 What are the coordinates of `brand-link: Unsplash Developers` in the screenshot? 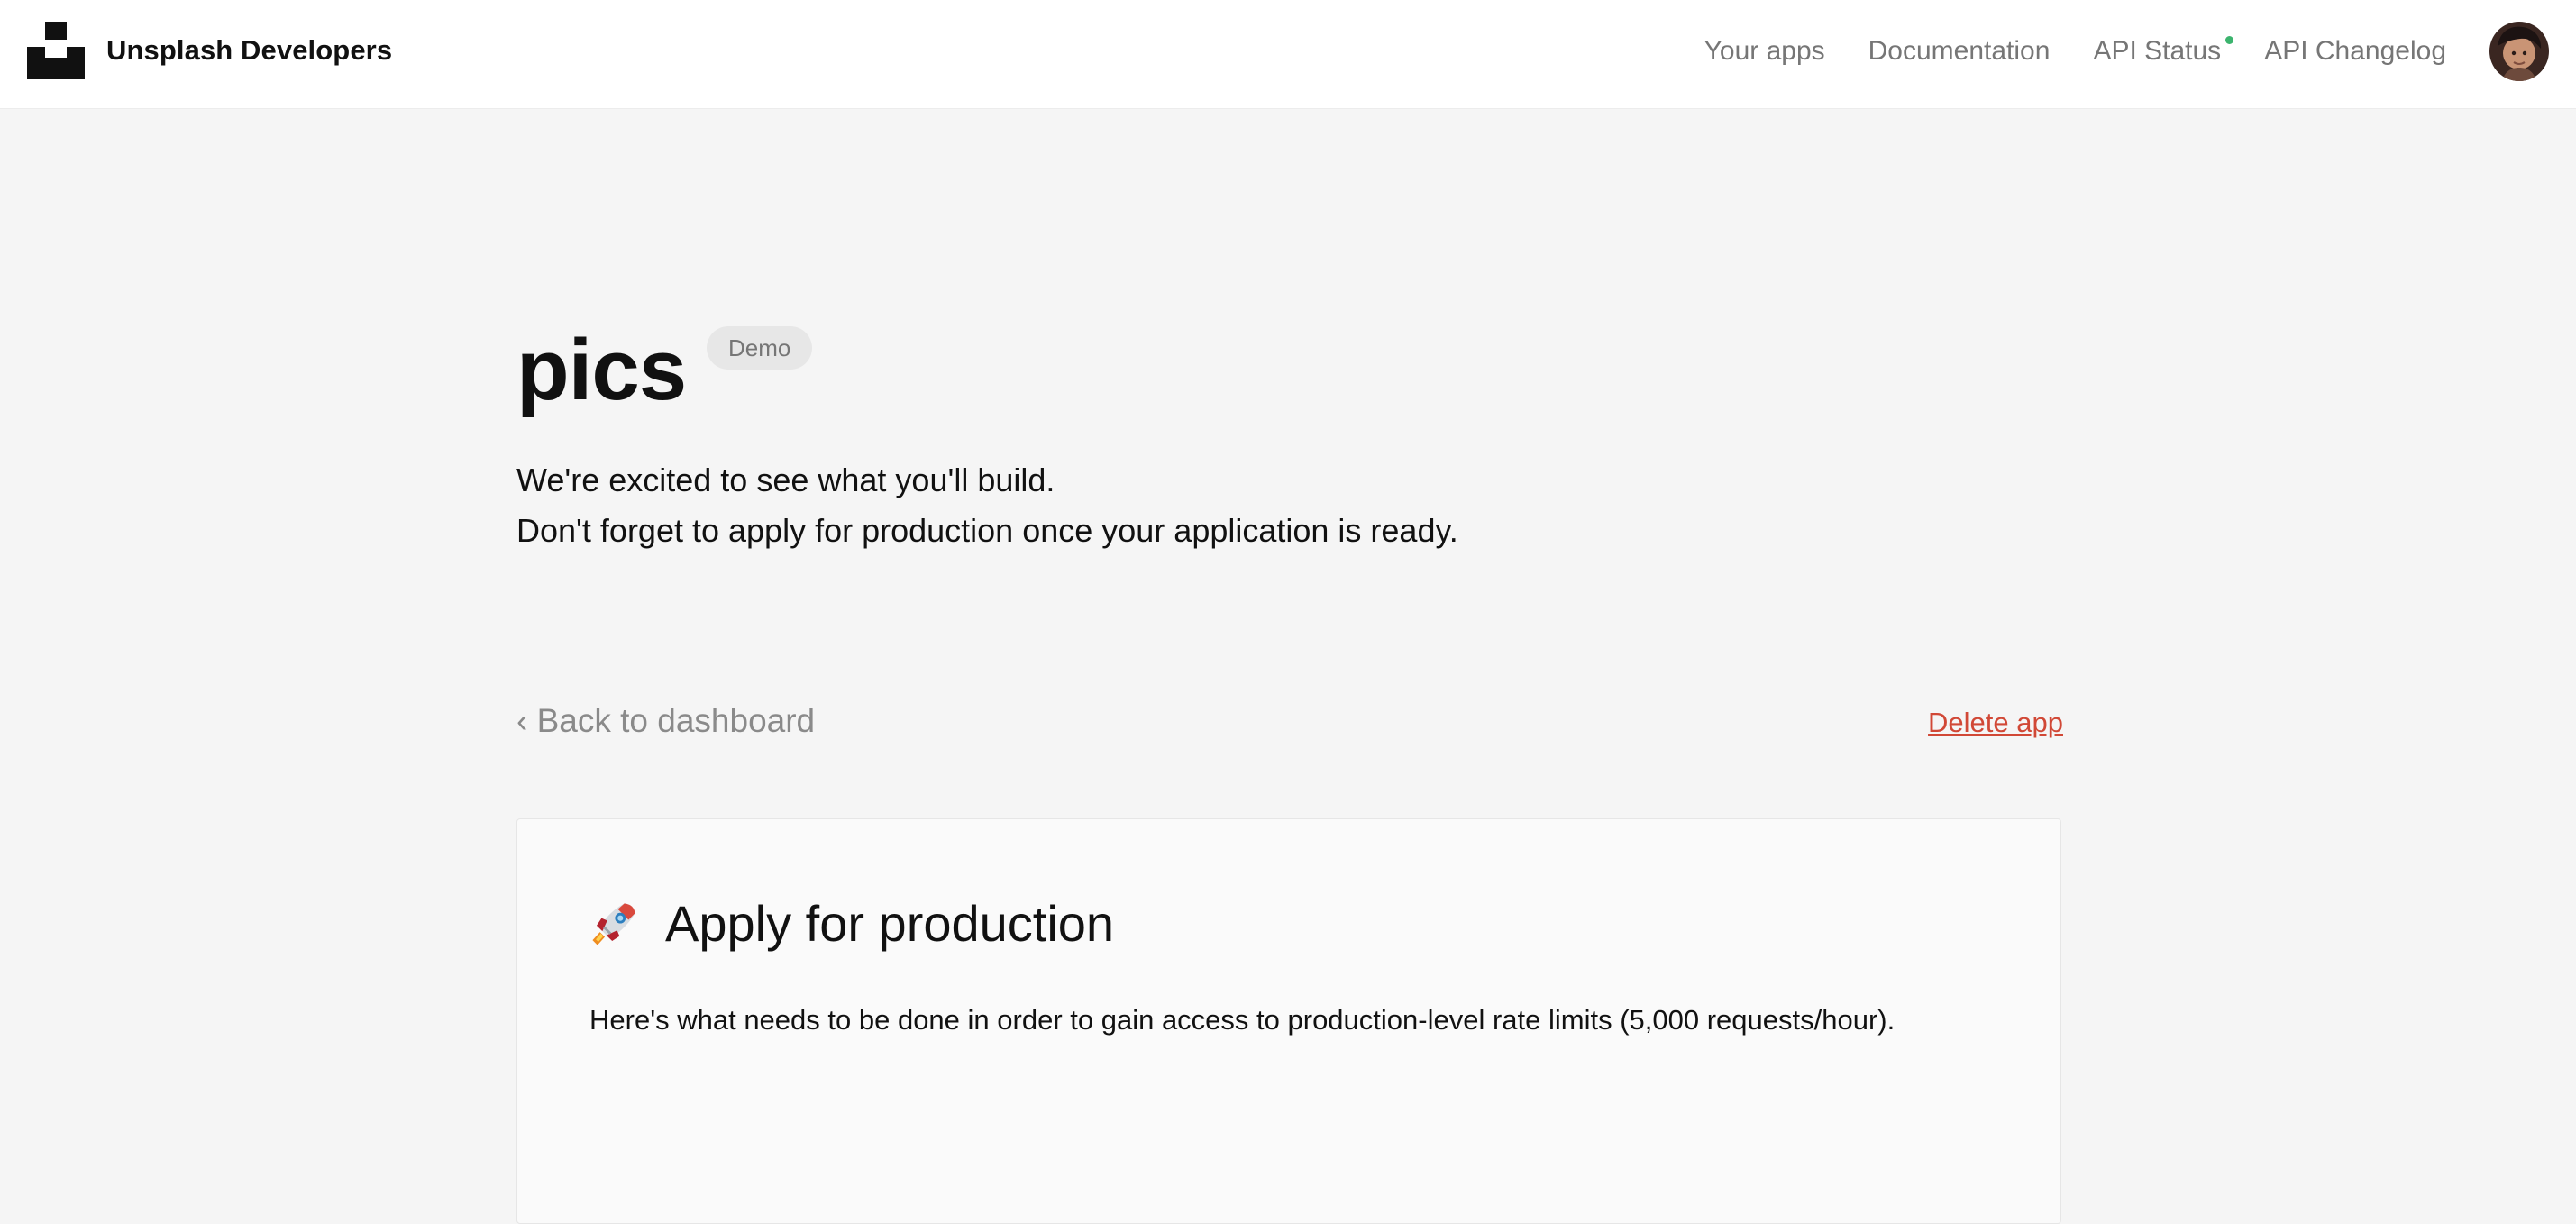 It's located at (209, 51).